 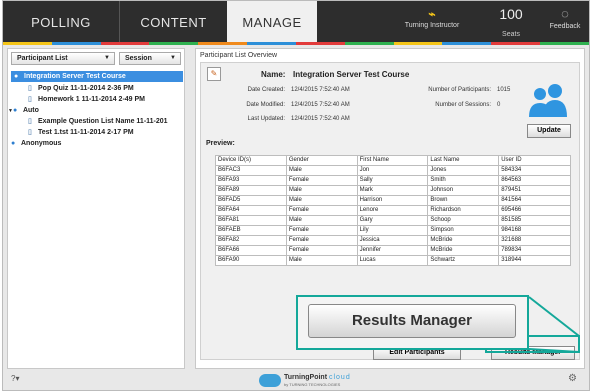 I want to click on table-row: B6FA90 Male Lucas Schwartz 318944, so click(x=393, y=260).